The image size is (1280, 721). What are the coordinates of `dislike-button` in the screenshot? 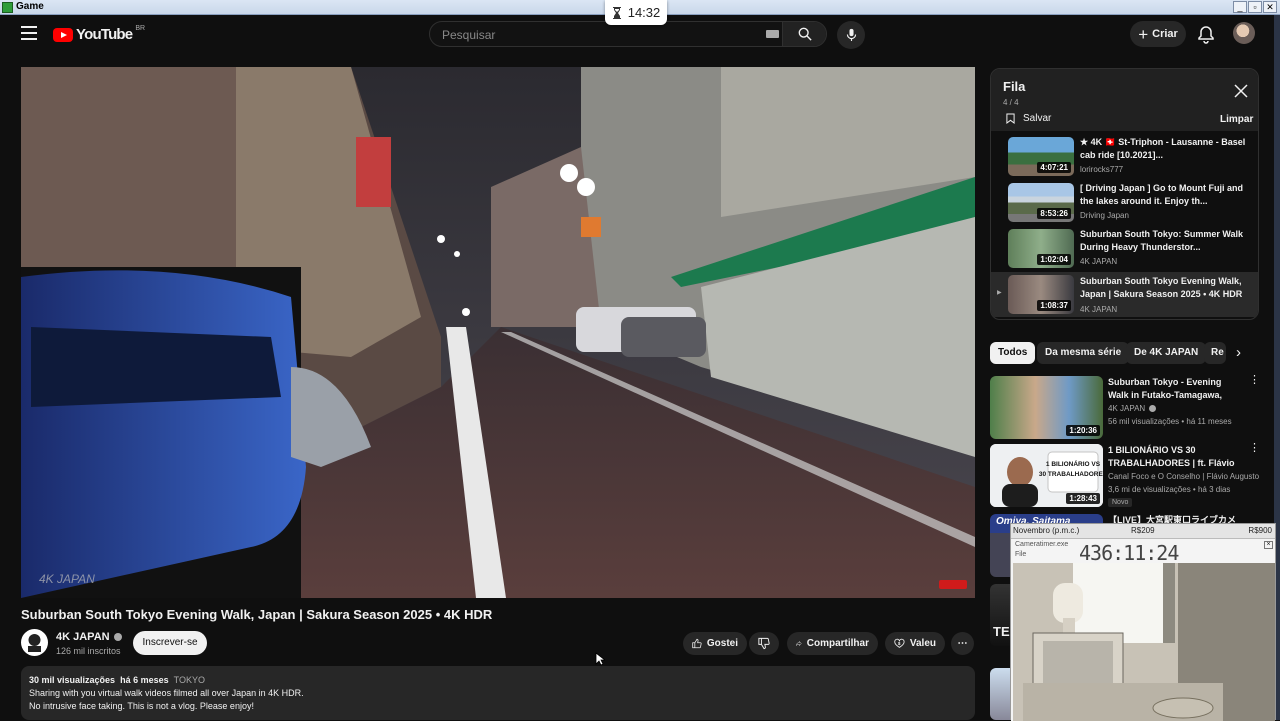 It's located at (764, 643).